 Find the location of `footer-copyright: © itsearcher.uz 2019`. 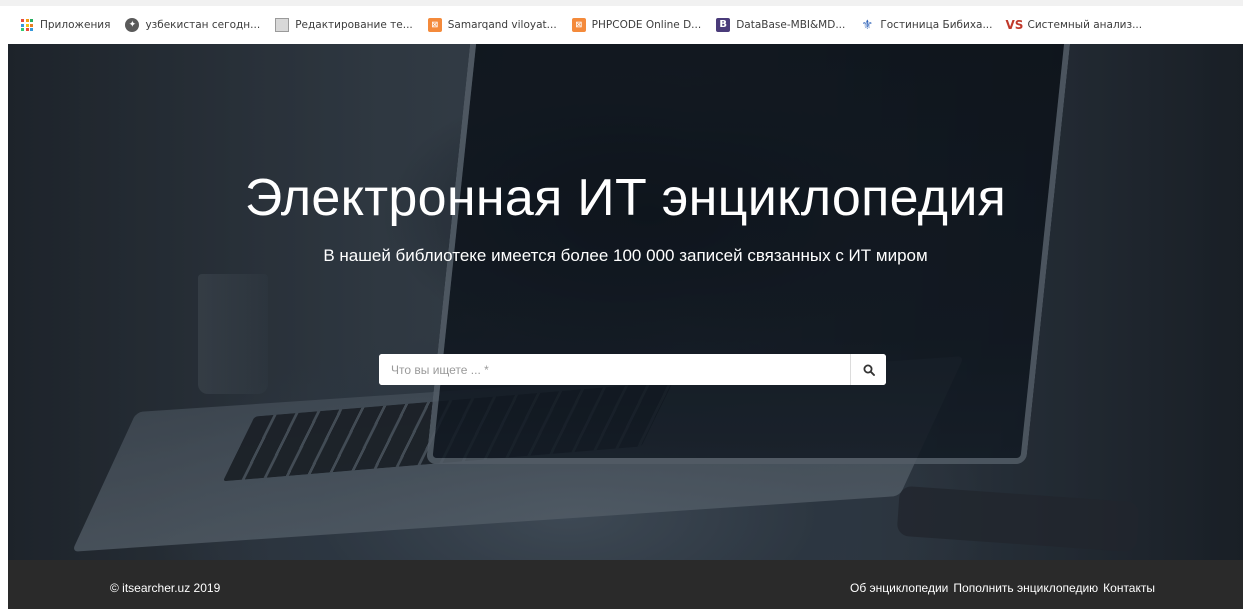

footer-copyright: © itsearcher.uz 2019 is located at coordinates (165, 588).